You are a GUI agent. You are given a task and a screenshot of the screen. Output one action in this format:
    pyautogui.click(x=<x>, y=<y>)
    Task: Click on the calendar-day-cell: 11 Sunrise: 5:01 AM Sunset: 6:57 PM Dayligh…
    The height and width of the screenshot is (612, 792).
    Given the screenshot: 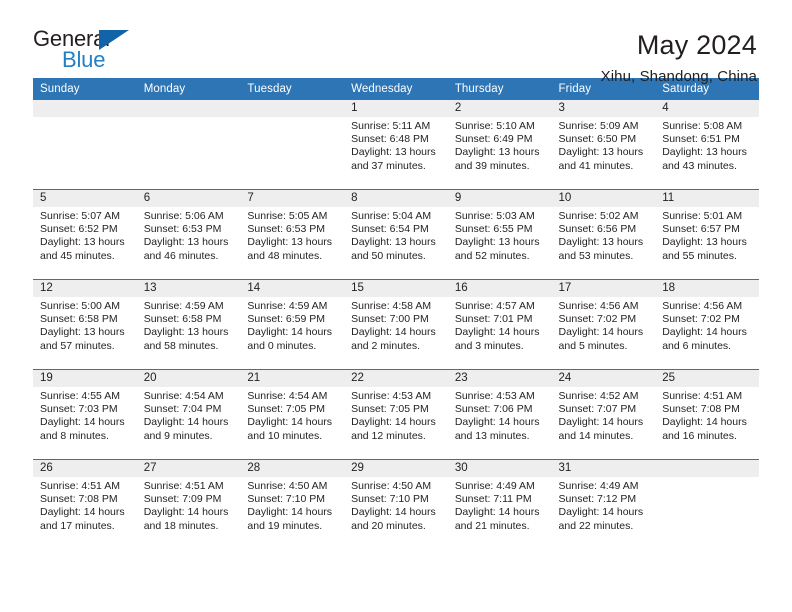 What is the action you would take?
    pyautogui.click(x=707, y=234)
    